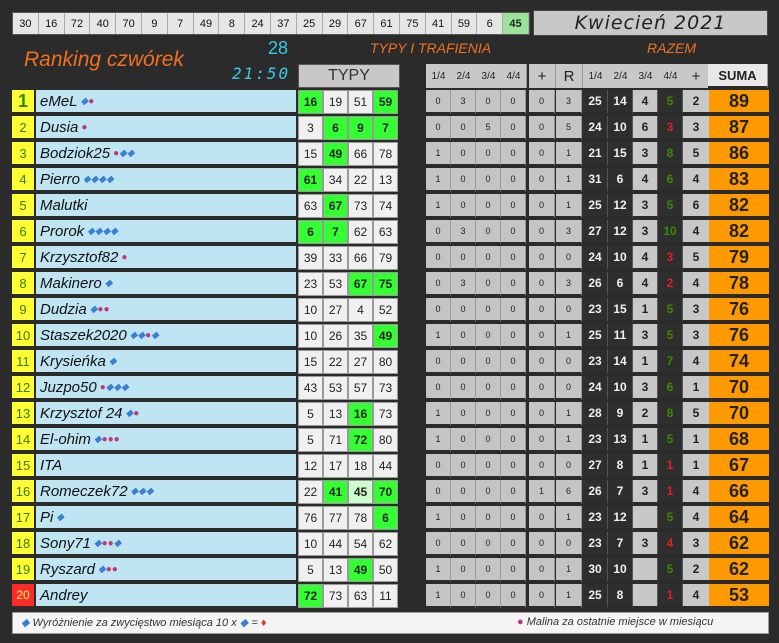 The width and height of the screenshot is (779, 643). What do you see at coordinates (361, 23) in the screenshot?
I see `drawn-number: 67` at bounding box center [361, 23].